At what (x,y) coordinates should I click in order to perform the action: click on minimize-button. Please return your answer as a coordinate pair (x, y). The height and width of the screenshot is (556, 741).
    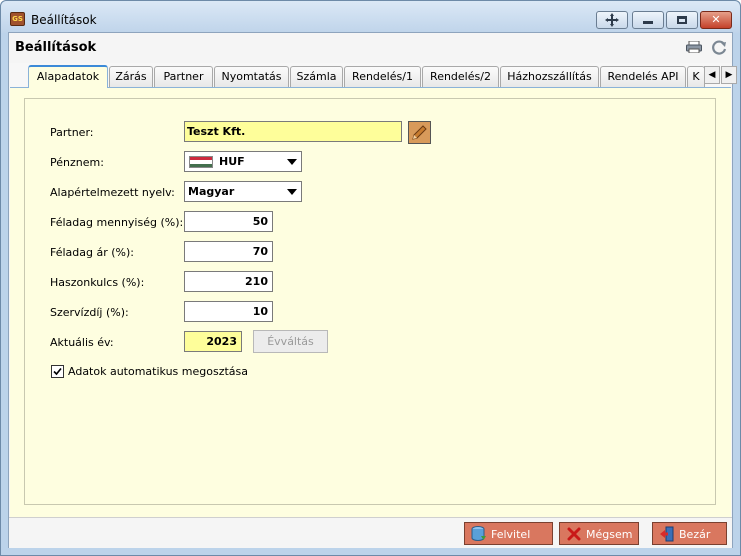
    Looking at the image, I should click on (648, 20).